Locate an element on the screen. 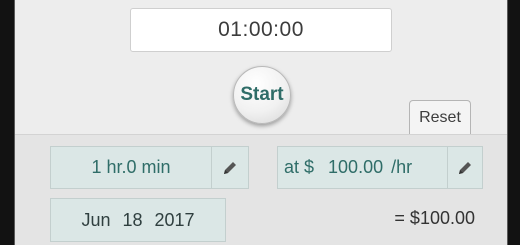  edit-duration-button is located at coordinates (230, 167).